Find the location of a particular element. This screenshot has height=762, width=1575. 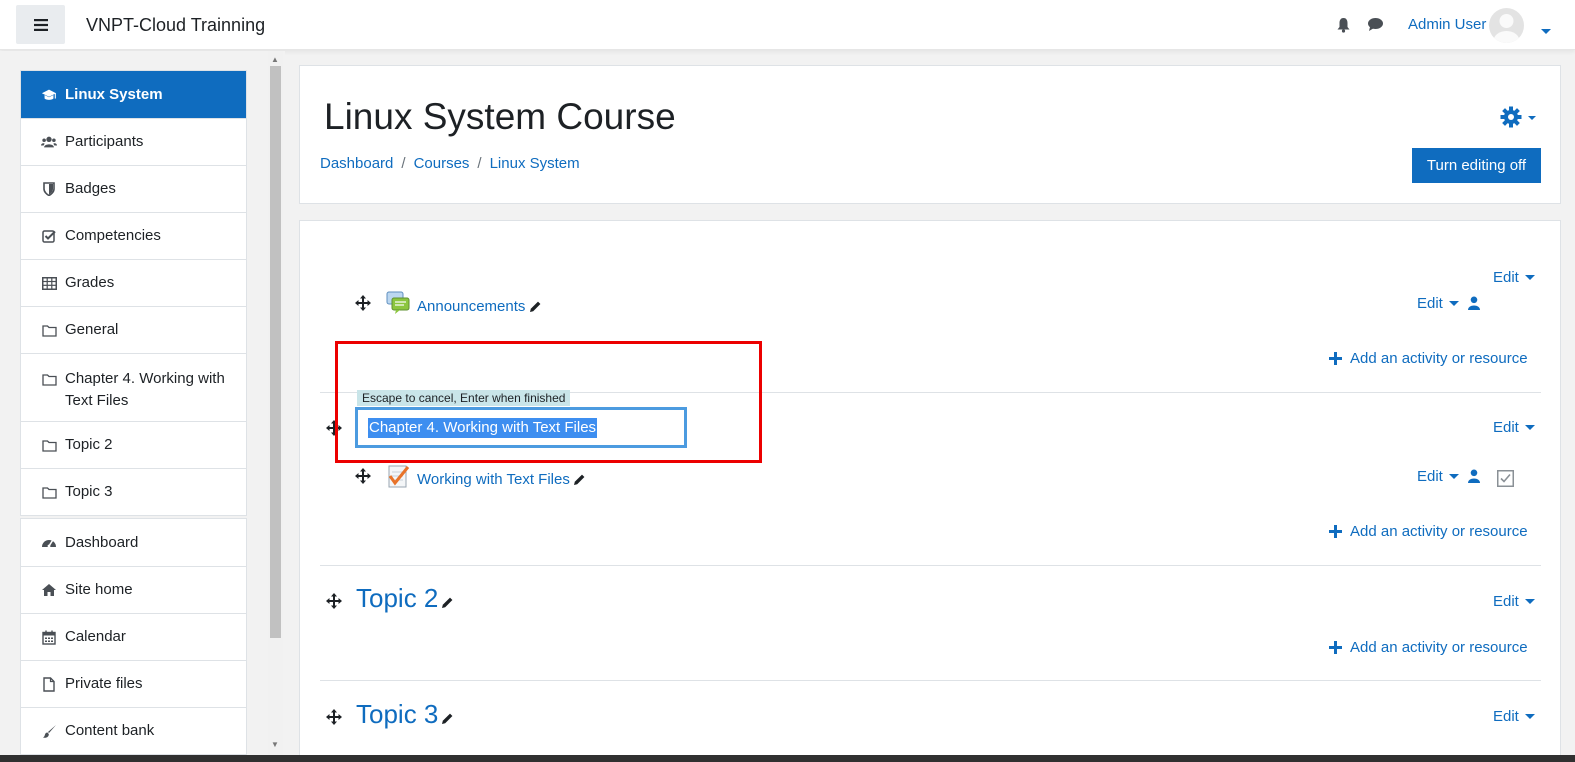

table-icon is located at coordinates (49, 283).